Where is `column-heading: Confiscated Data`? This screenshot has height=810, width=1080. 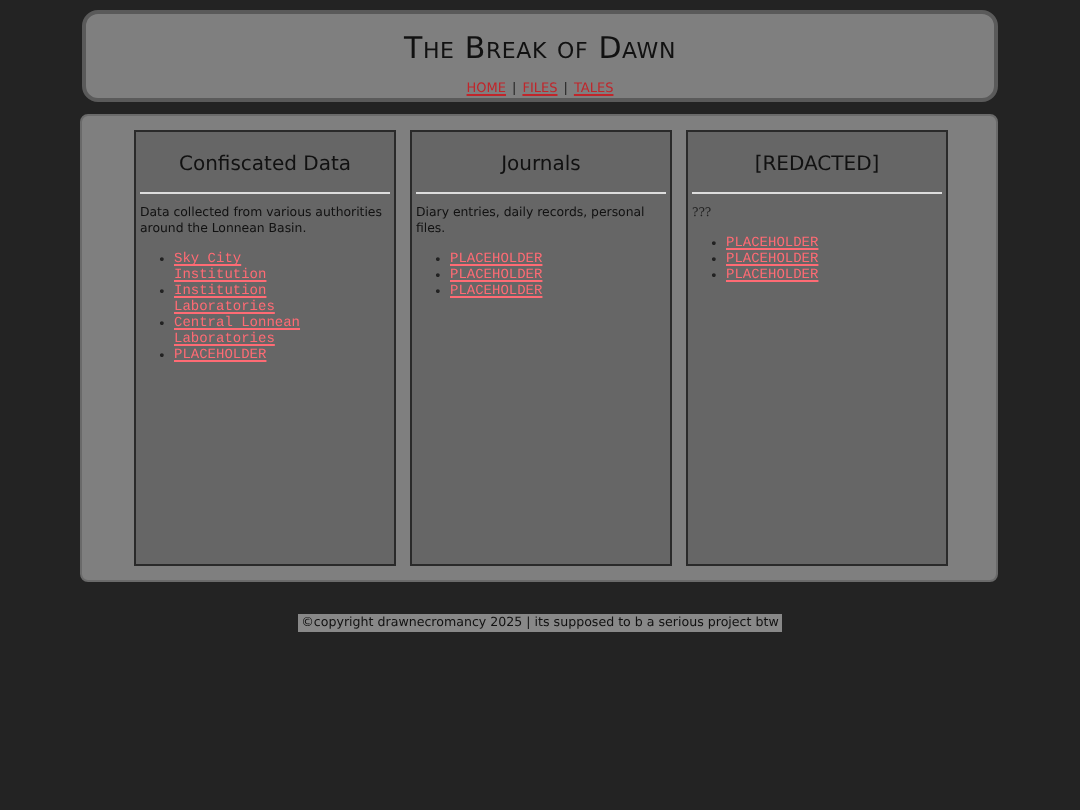
column-heading: Confiscated Data is located at coordinates (265, 167).